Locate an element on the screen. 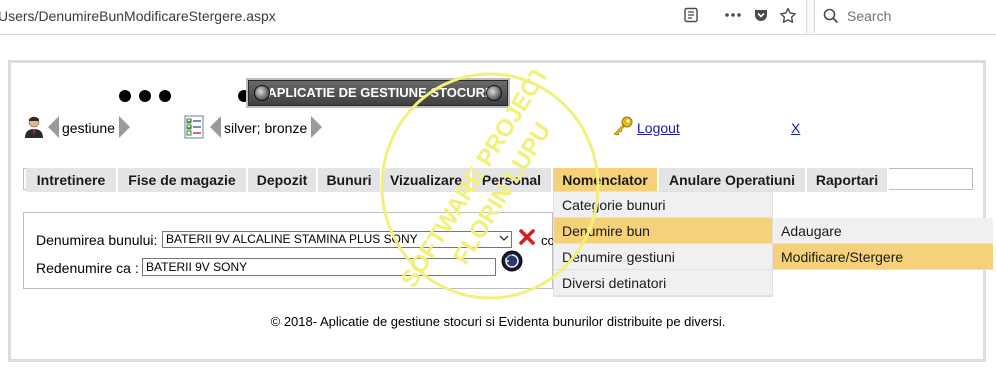 The width and height of the screenshot is (996, 370). logout-link: Logout is located at coordinates (658, 128).